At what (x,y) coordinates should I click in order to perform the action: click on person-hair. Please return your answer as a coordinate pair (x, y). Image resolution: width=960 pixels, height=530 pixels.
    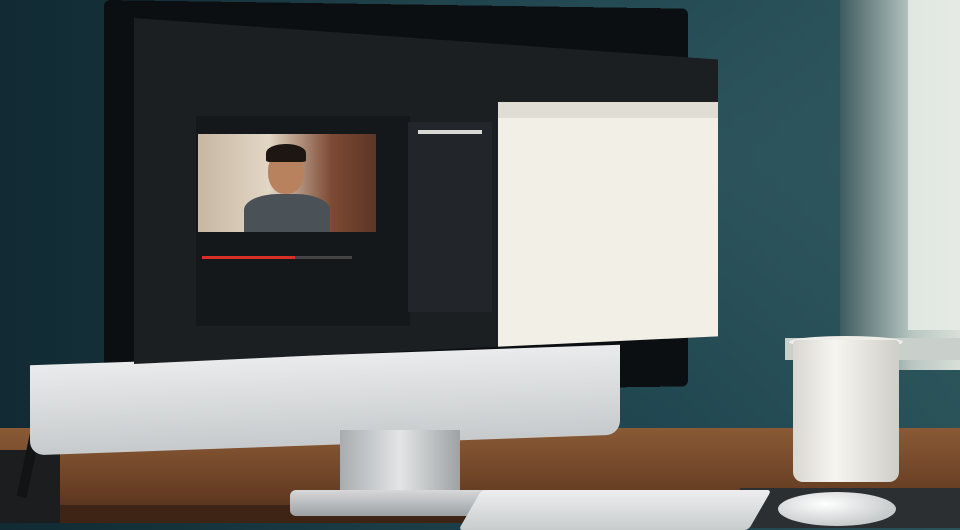
    Looking at the image, I should click on (286, 153).